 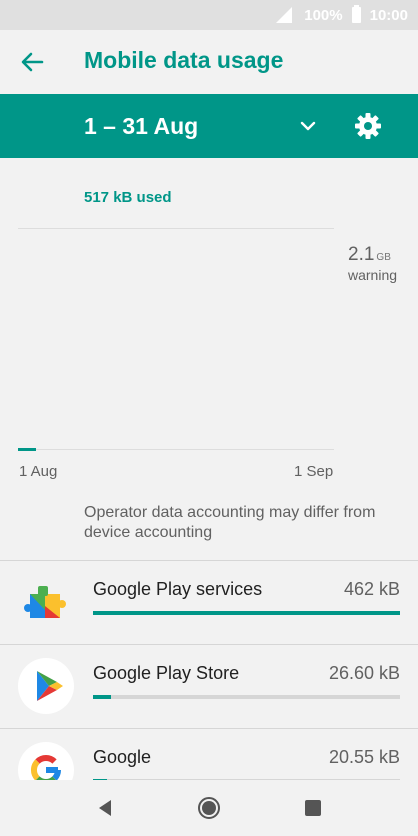 I want to click on arrow-back-icon, so click(x=32, y=62).